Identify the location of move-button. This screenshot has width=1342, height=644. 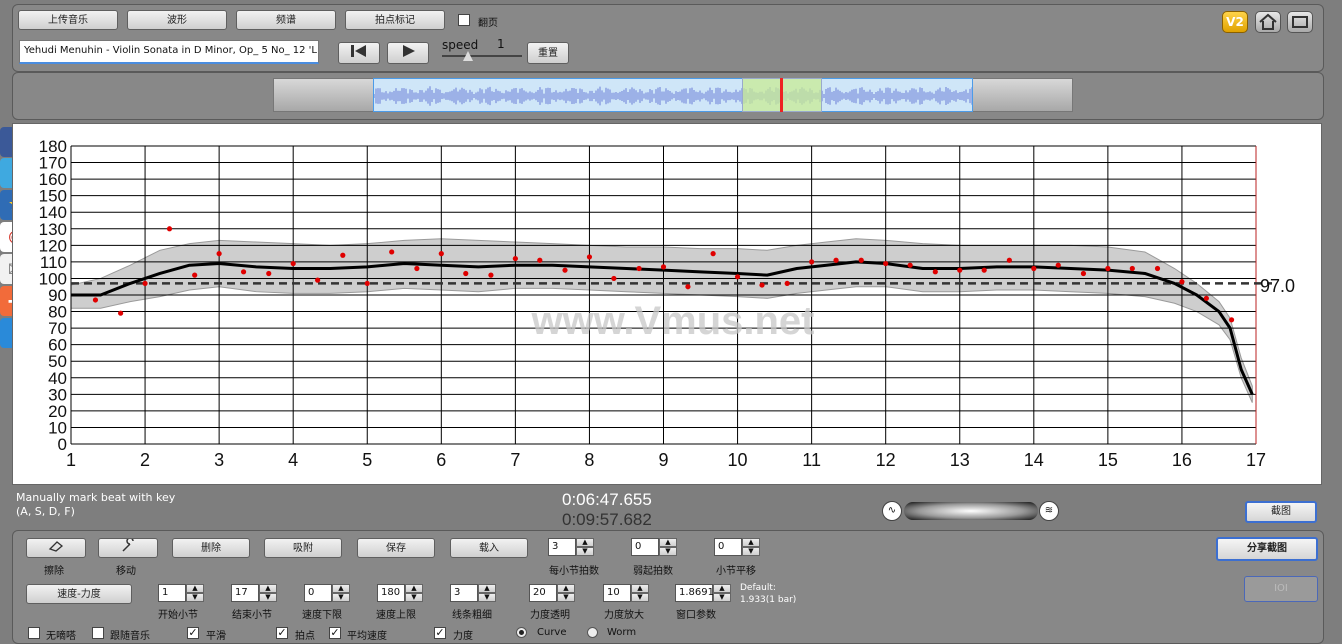
(128, 547).